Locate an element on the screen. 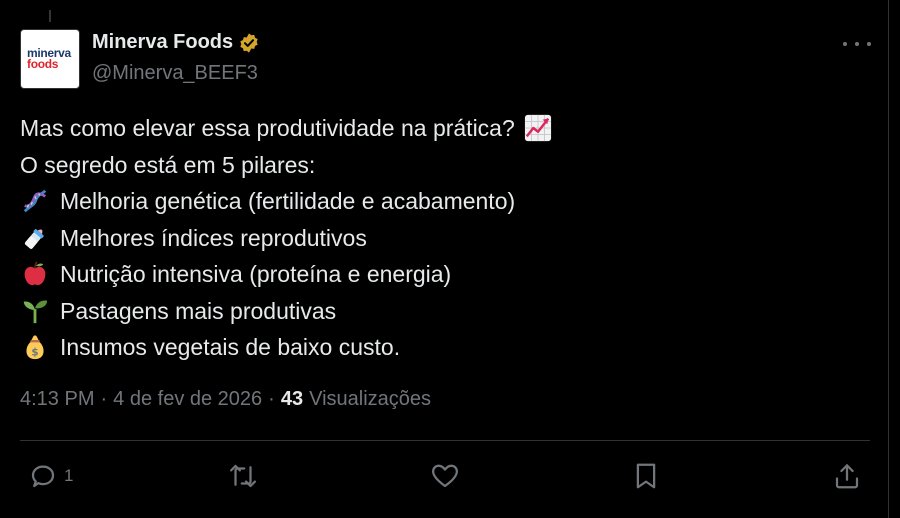 The width and height of the screenshot is (900, 518). views-label: Visualizações is located at coordinates (370, 399).